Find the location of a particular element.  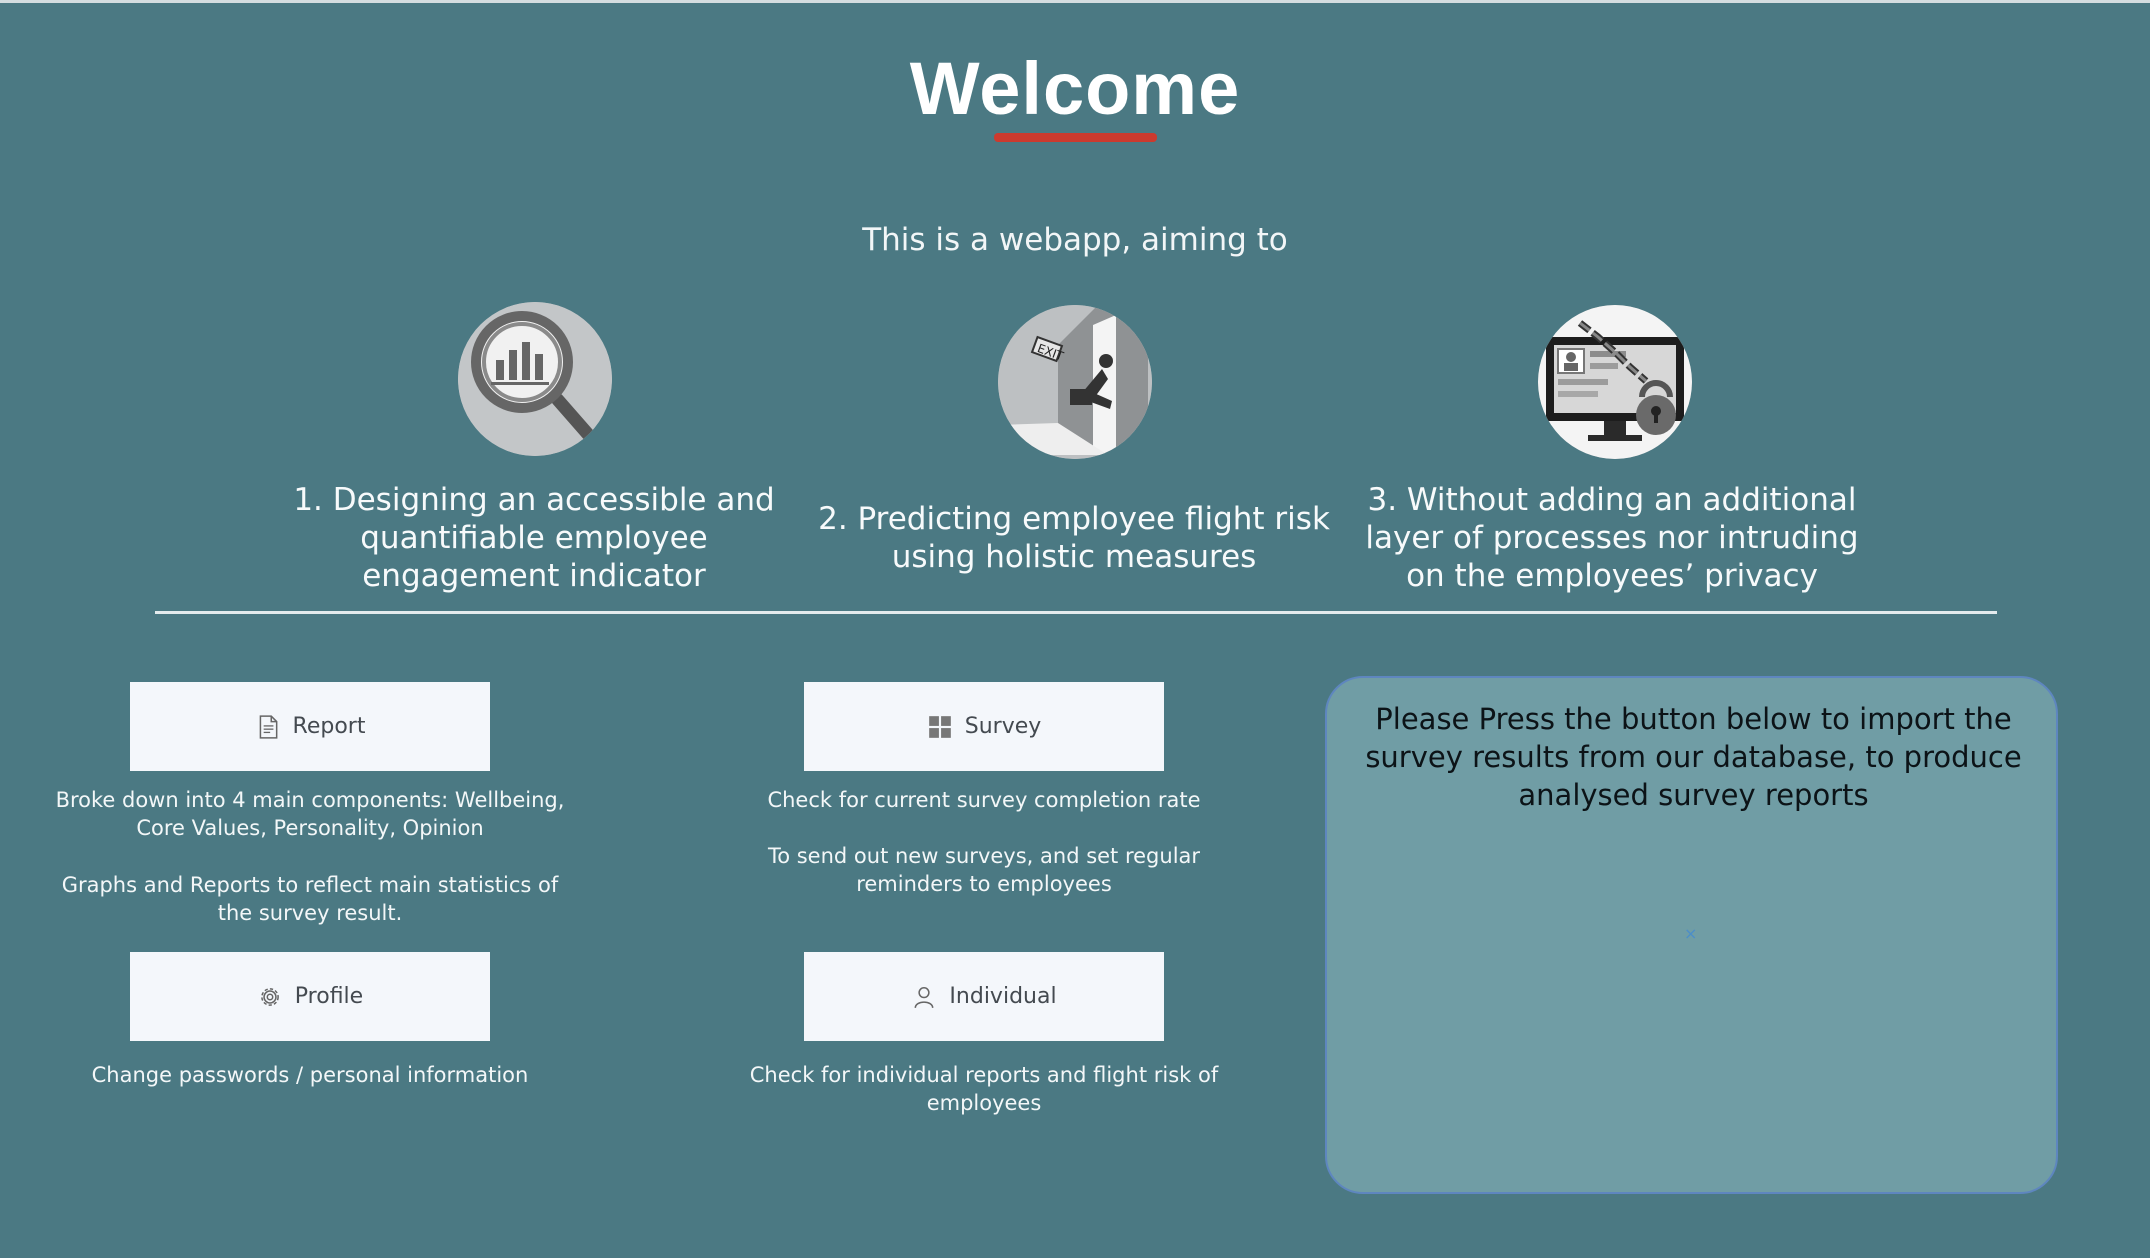

survey-button: Survey is located at coordinates (984, 726).